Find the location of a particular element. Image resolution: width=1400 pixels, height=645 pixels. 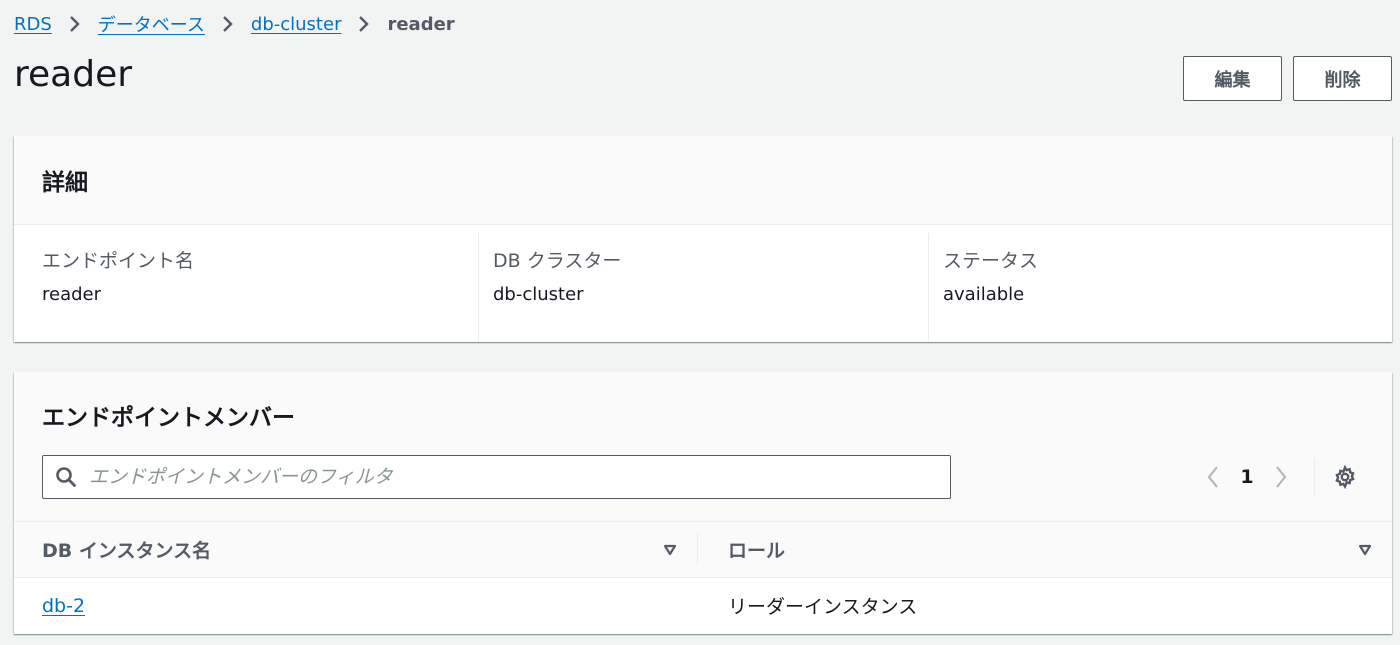

breadcrumb-link-databases: データベース is located at coordinates (151, 24).